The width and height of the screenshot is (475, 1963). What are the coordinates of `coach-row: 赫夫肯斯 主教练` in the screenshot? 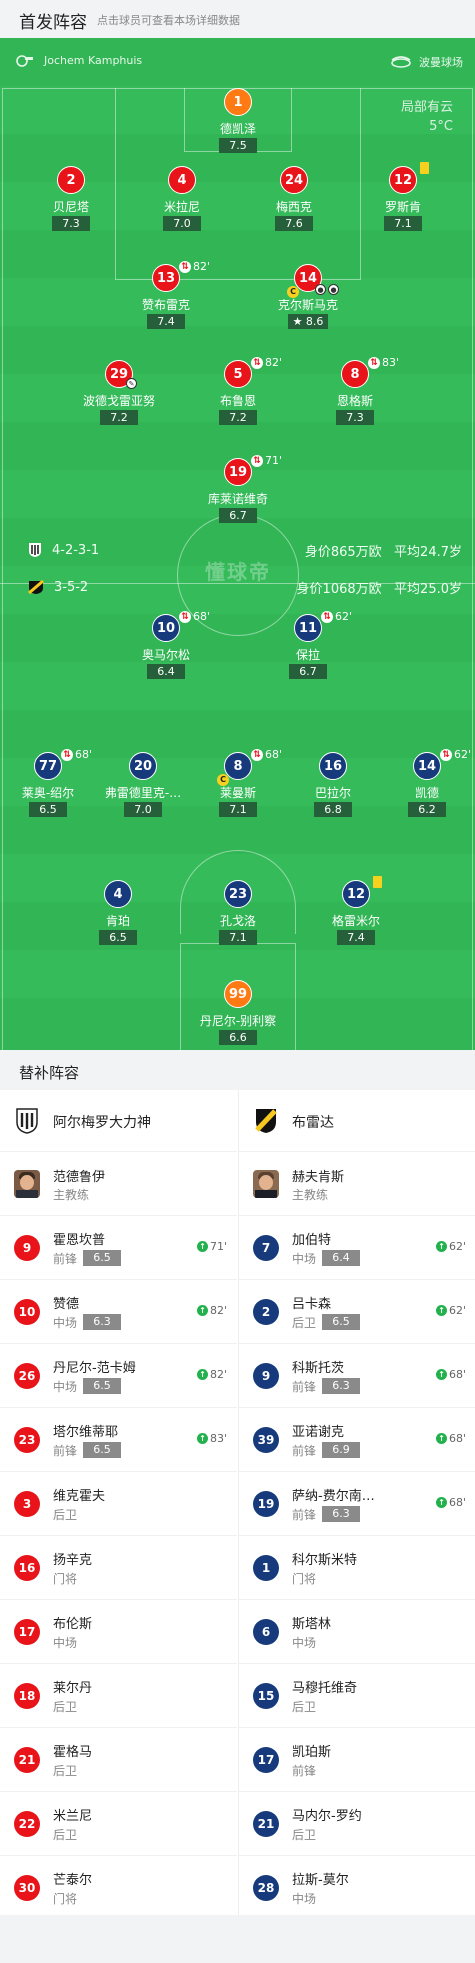 It's located at (357, 1184).